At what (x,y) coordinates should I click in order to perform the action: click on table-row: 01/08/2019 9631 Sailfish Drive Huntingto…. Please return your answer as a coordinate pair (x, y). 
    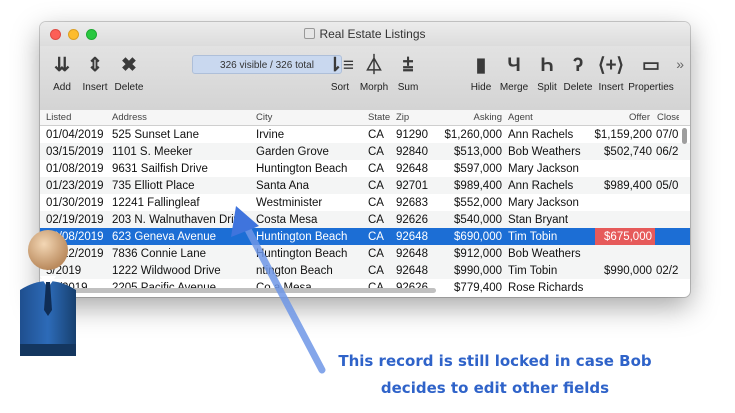
    Looking at the image, I should click on (365, 168).